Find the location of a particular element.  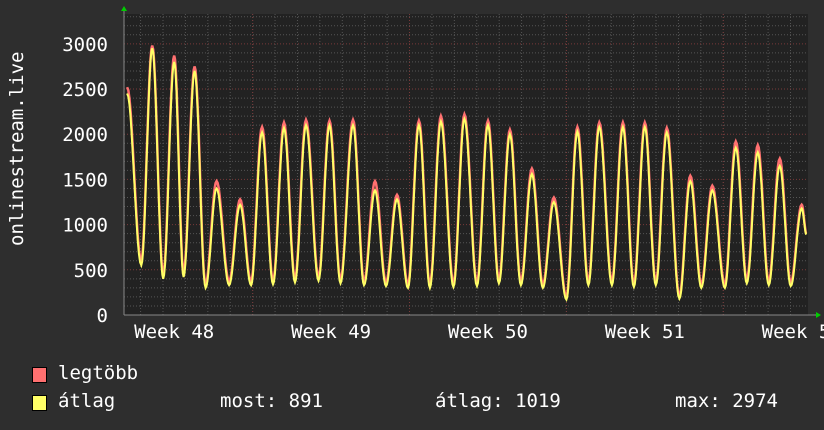

y-tick-label: 500 is located at coordinates (91, 271).